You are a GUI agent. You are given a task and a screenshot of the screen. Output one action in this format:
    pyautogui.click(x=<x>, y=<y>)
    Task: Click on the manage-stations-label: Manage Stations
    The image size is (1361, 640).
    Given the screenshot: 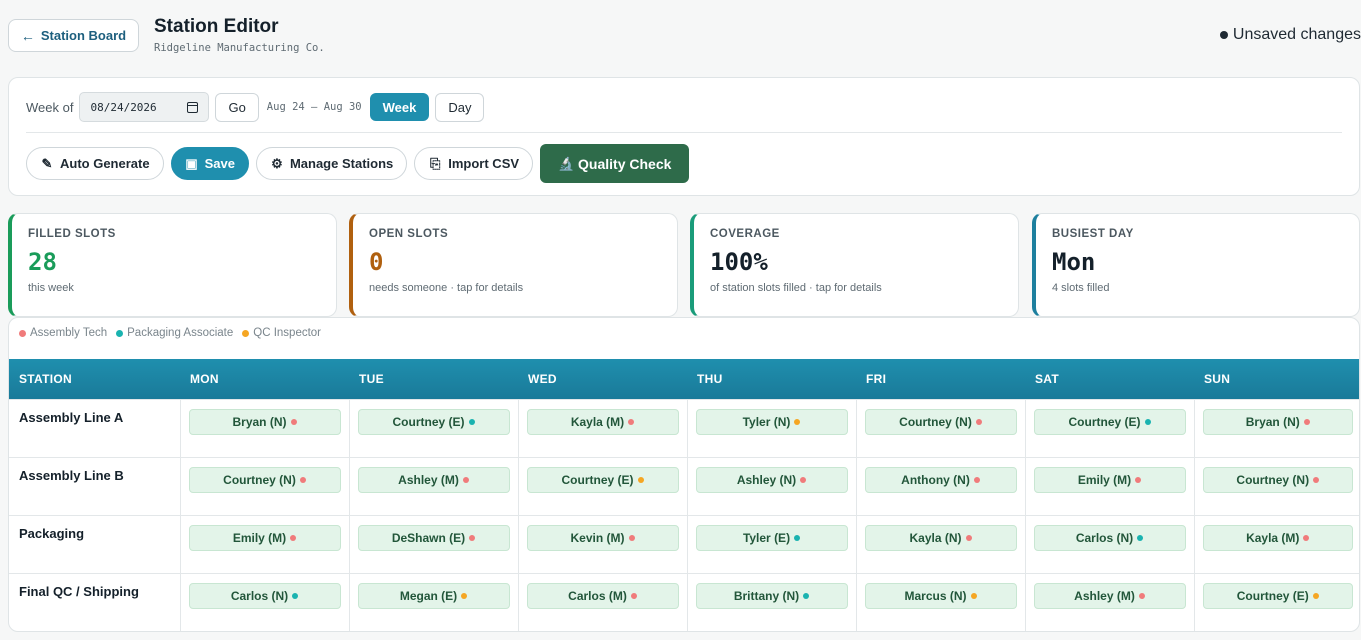 What is the action you would take?
    pyautogui.click(x=341, y=163)
    